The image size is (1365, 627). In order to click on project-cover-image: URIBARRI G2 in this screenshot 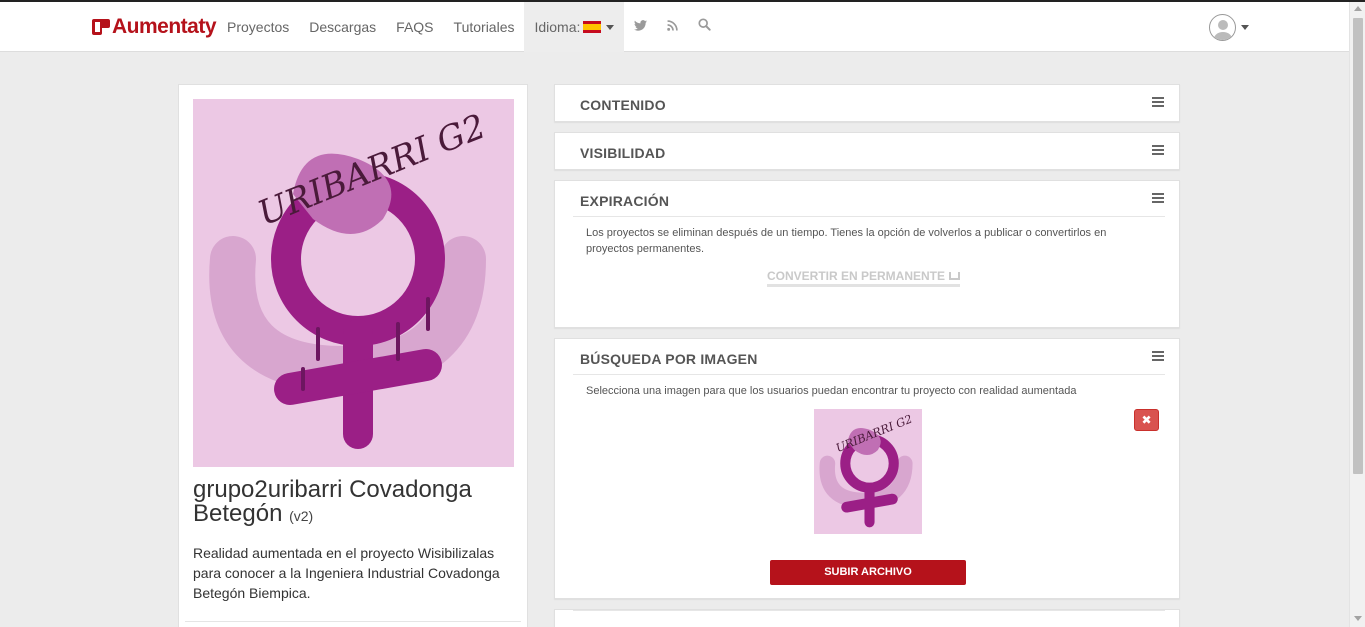, I will do `click(353, 283)`.